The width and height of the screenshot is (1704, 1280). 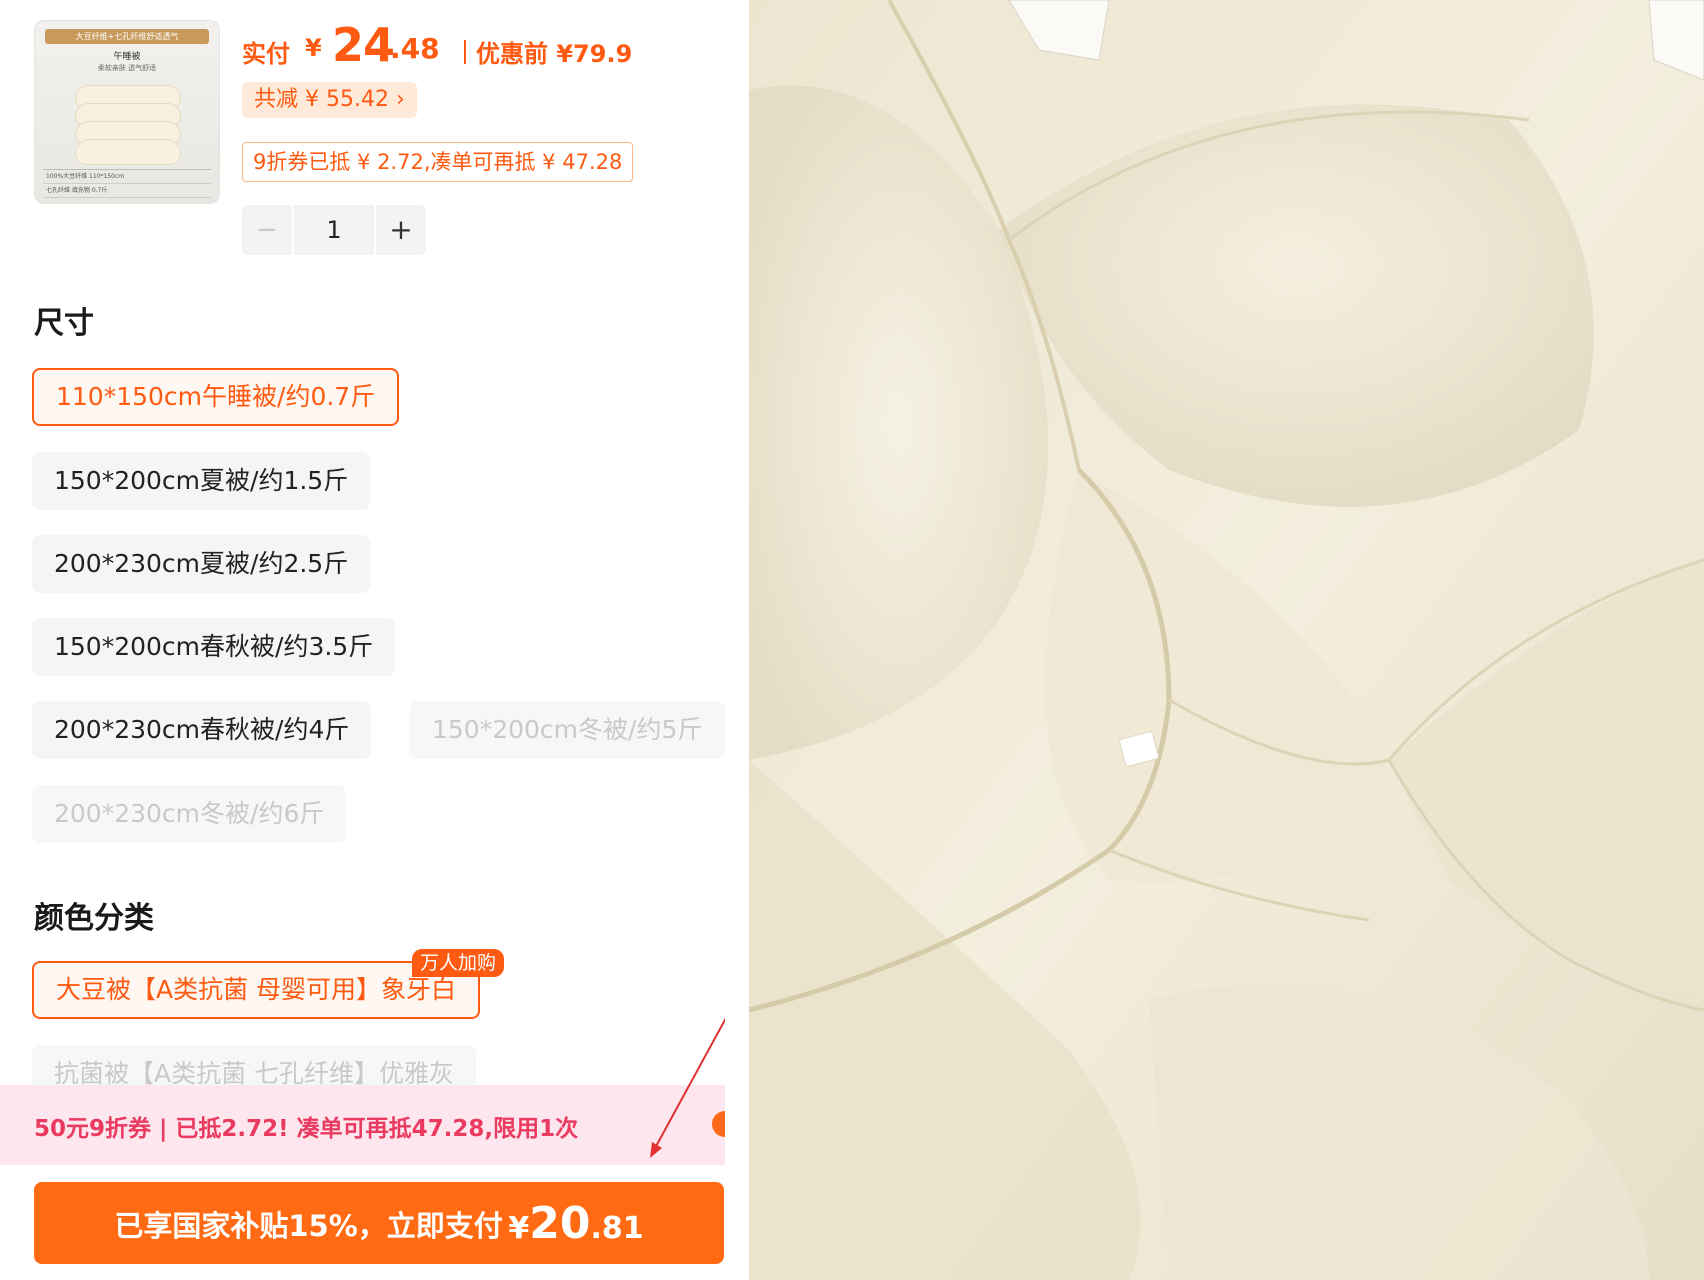 What do you see at coordinates (687, 1087) in the screenshot?
I see `arrow-annotation-icon` at bounding box center [687, 1087].